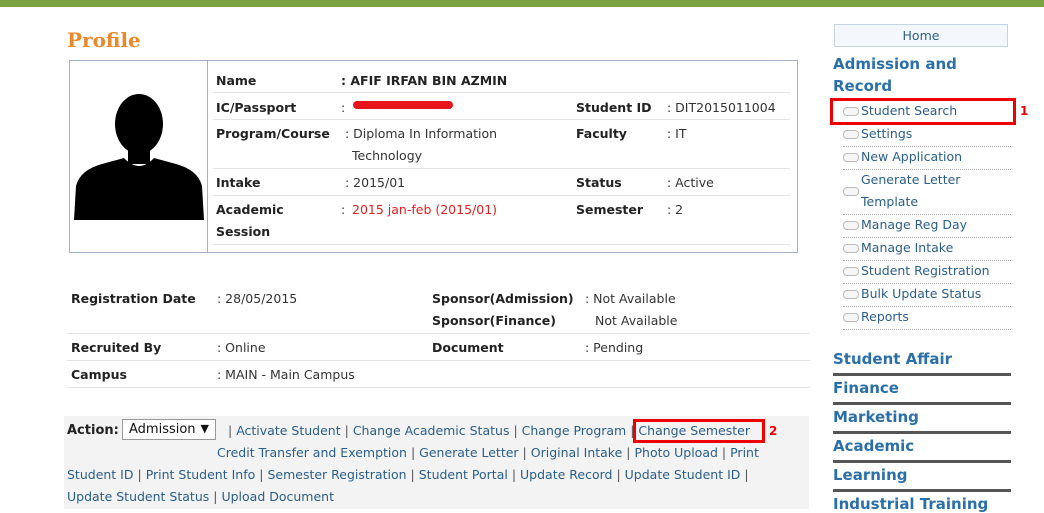 This screenshot has height=513, width=1044. What do you see at coordinates (468, 452) in the screenshot?
I see `generate-letter-link: Generate Letter` at bounding box center [468, 452].